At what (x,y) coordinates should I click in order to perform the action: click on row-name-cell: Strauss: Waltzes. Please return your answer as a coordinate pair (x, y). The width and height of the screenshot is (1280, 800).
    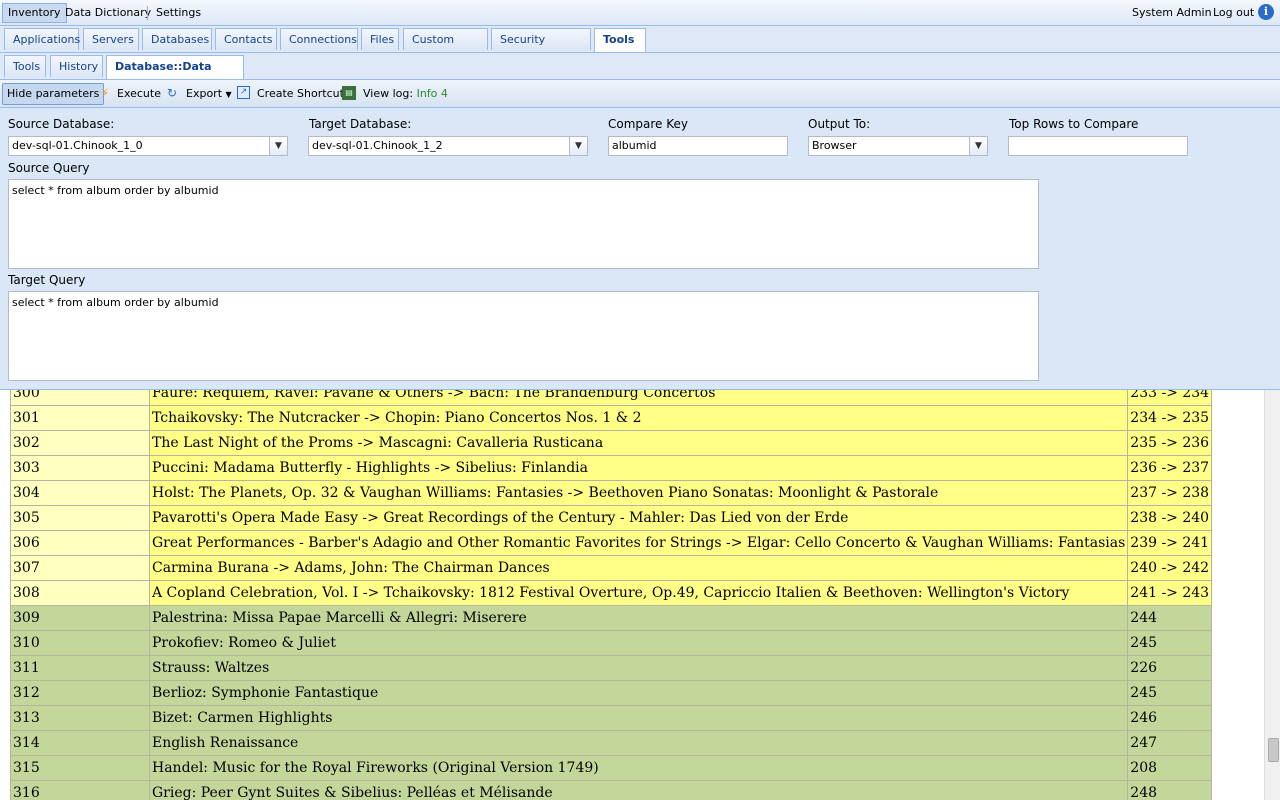
    Looking at the image, I should click on (638, 668).